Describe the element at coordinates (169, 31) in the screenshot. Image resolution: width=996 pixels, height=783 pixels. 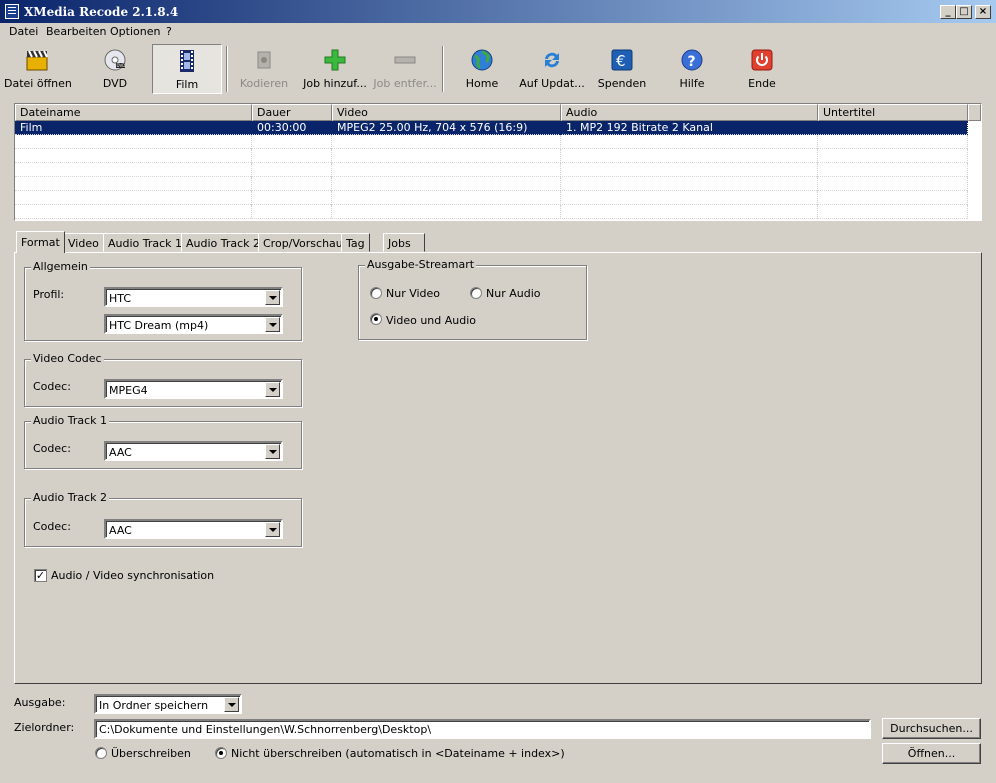
I see `menu-help: ?` at that location.